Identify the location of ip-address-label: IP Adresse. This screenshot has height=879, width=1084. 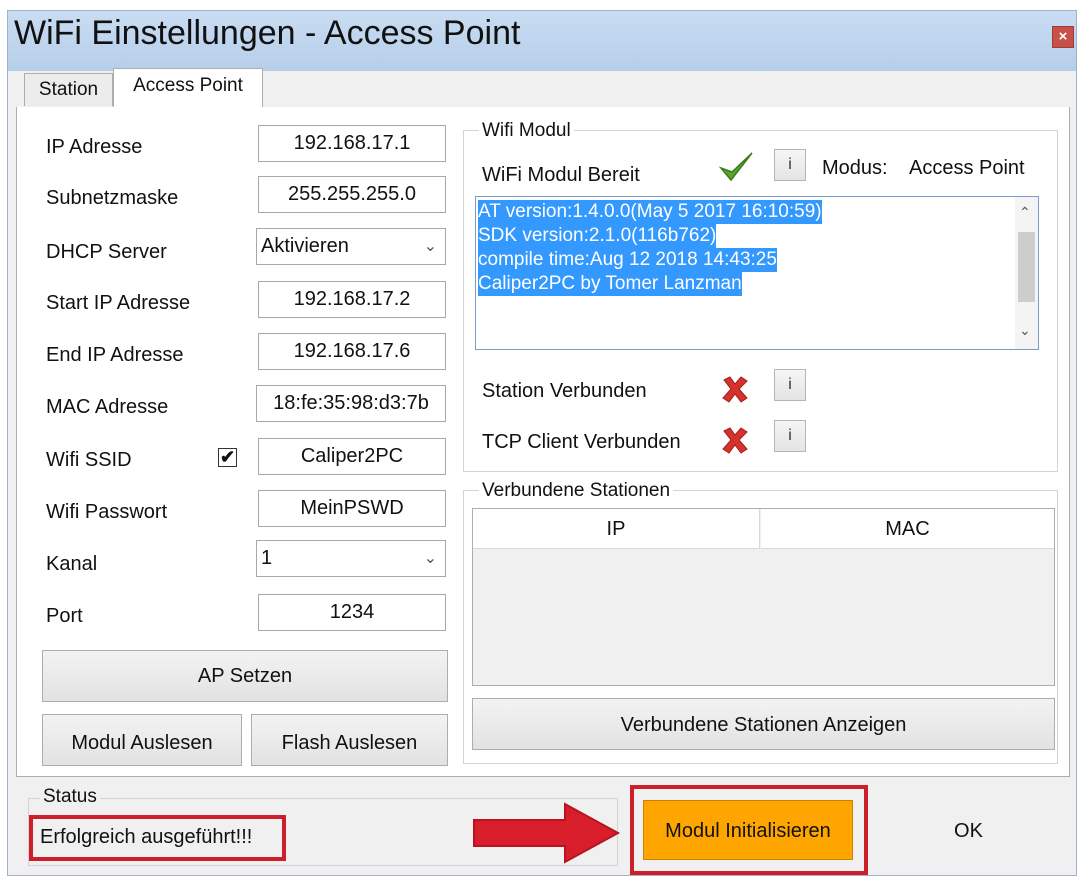
(94, 147).